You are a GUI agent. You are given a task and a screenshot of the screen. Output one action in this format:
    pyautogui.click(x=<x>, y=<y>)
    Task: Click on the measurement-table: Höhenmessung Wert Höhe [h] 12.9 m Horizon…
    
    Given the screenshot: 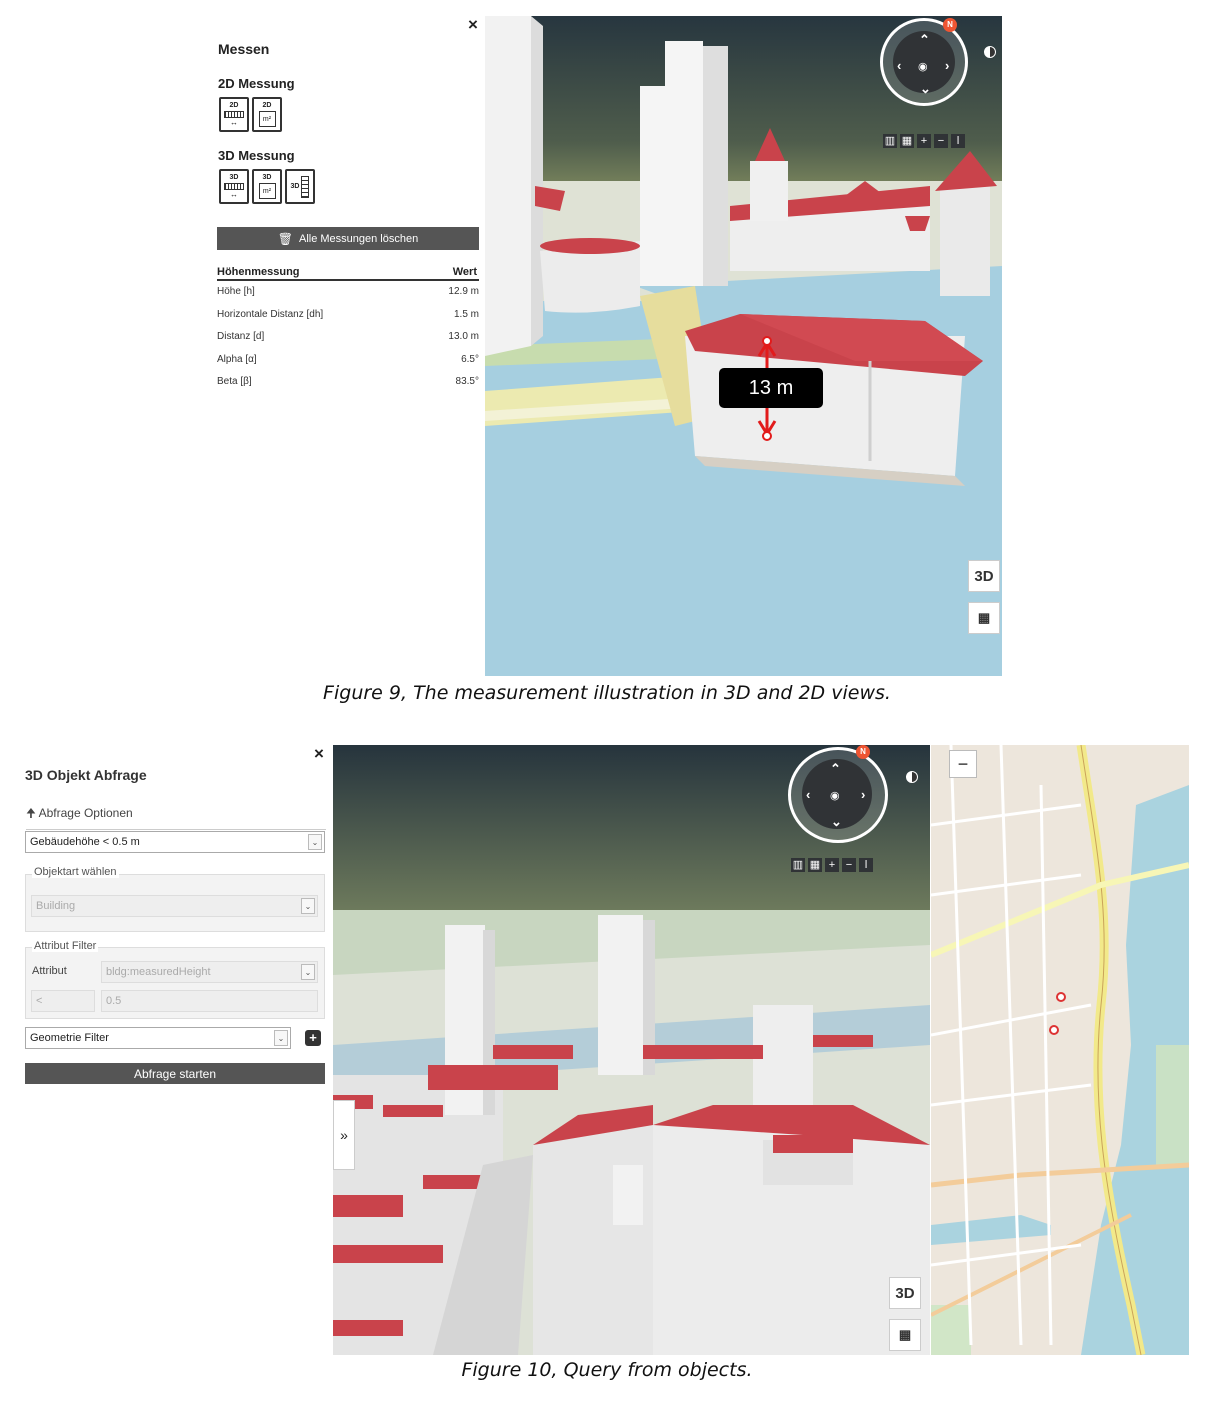 What is the action you would take?
    pyautogui.click(x=348, y=330)
    